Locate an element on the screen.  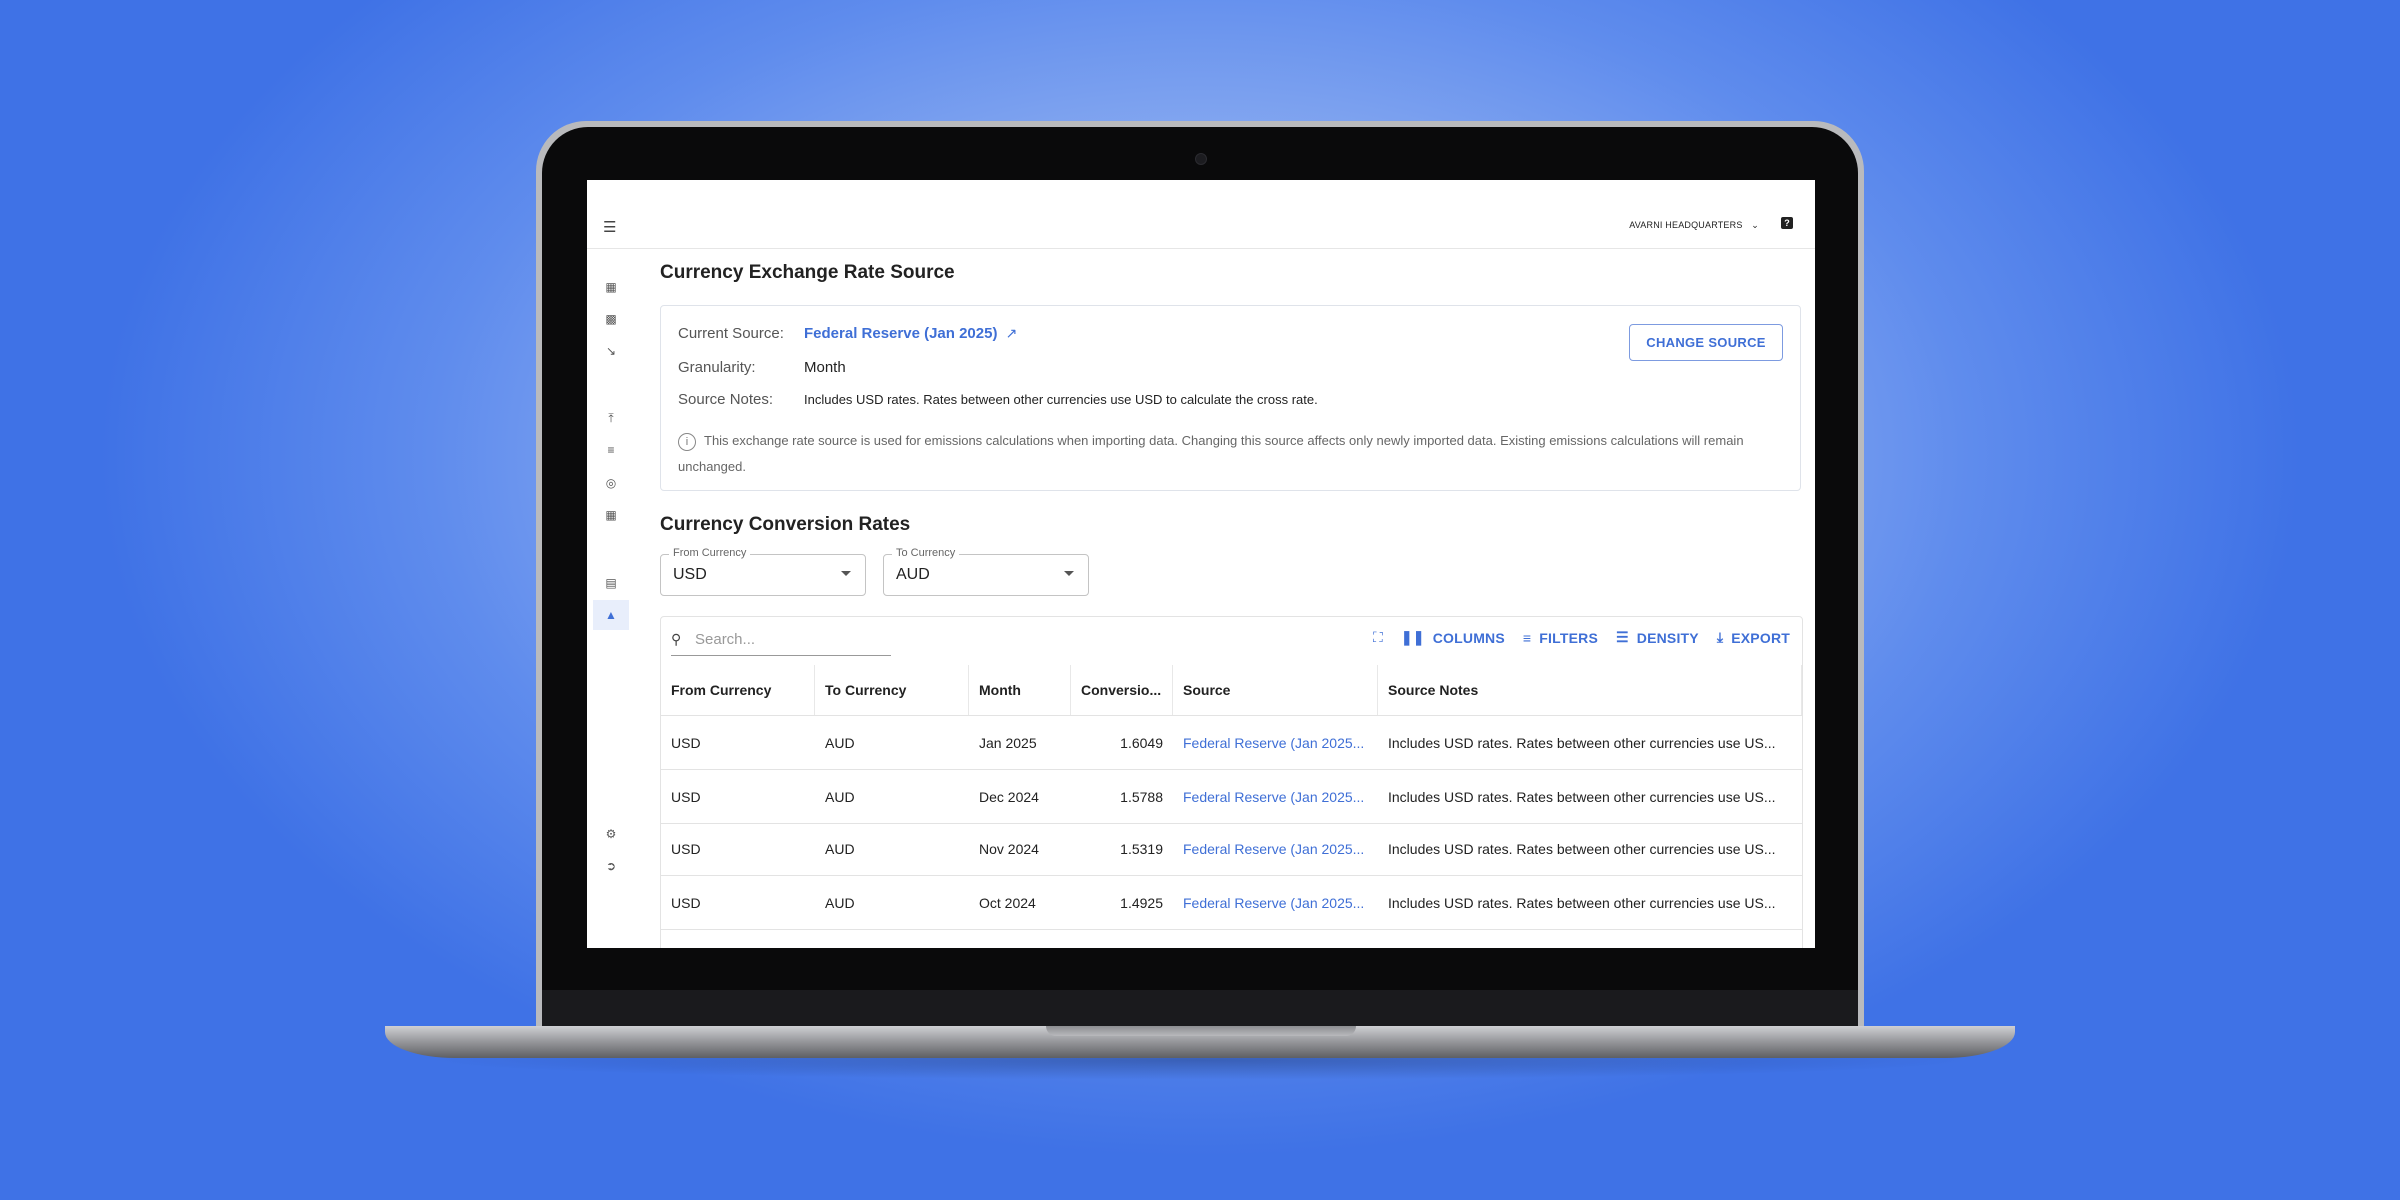
clipboard-icon: ▤ is located at coordinates (611, 583).